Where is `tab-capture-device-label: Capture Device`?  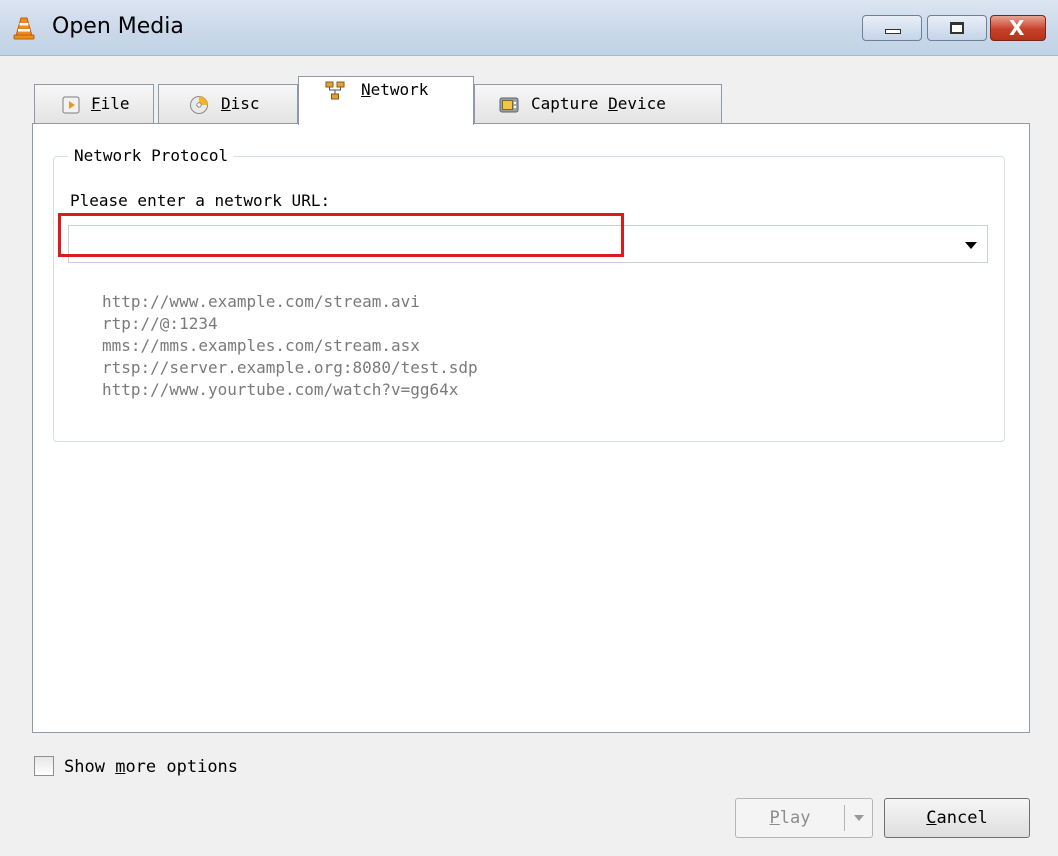 tab-capture-device-label: Capture Device is located at coordinates (598, 103).